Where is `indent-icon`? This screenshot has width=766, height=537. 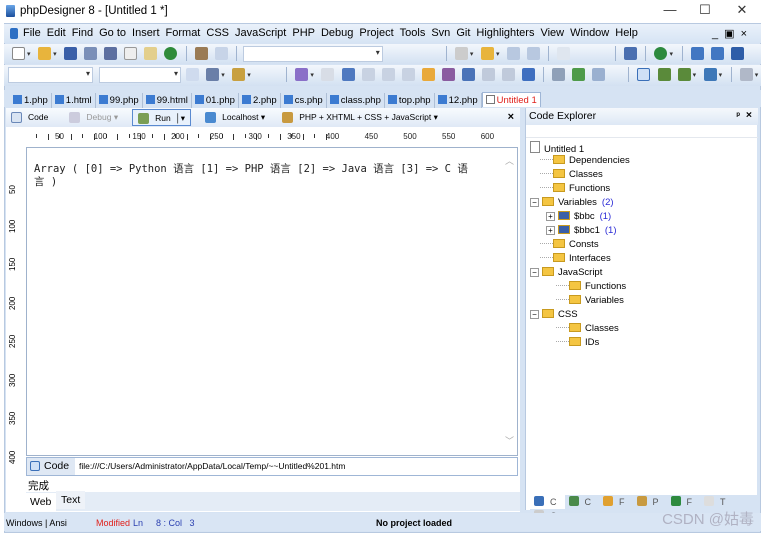 indent-icon is located at coordinates (348, 74).